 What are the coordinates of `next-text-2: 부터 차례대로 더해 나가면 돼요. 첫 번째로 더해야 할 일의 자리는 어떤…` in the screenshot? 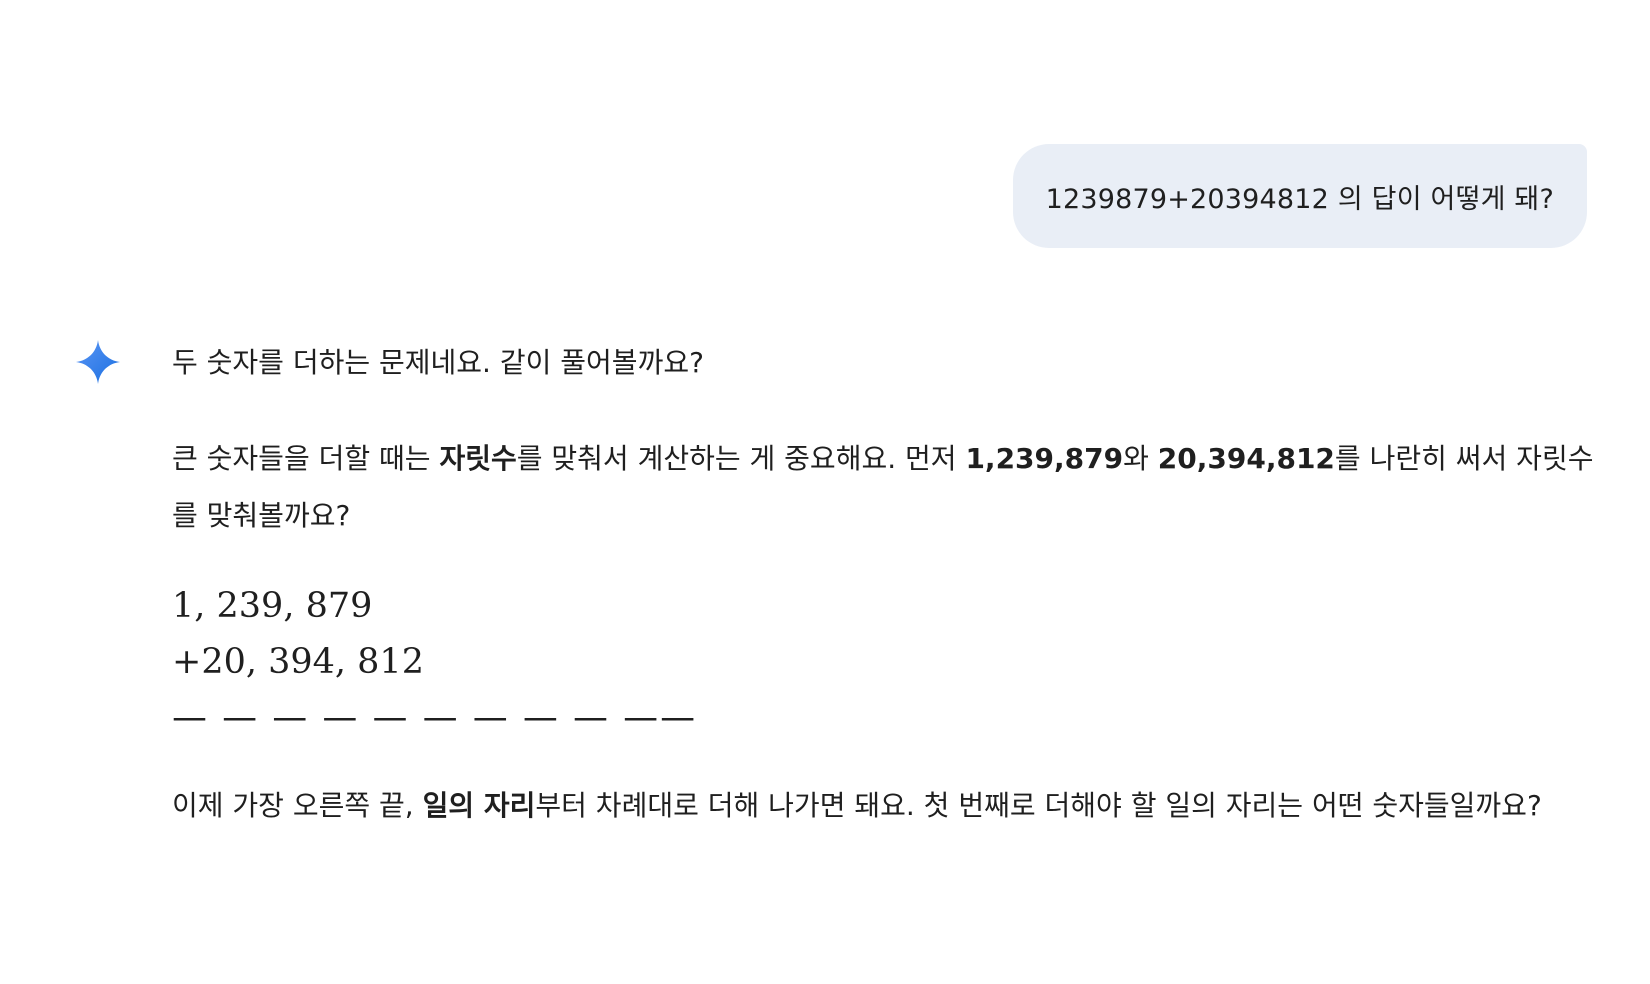 It's located at (1038, 805).